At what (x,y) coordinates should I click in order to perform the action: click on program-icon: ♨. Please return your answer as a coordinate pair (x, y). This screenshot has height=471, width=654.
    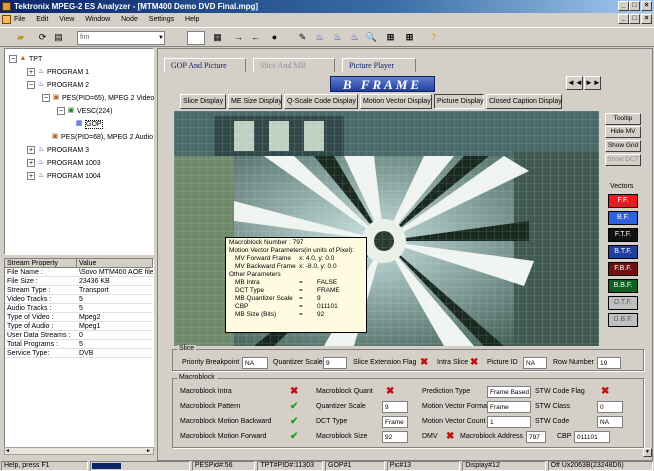
    Looking at the image, I should click on (41, 150).